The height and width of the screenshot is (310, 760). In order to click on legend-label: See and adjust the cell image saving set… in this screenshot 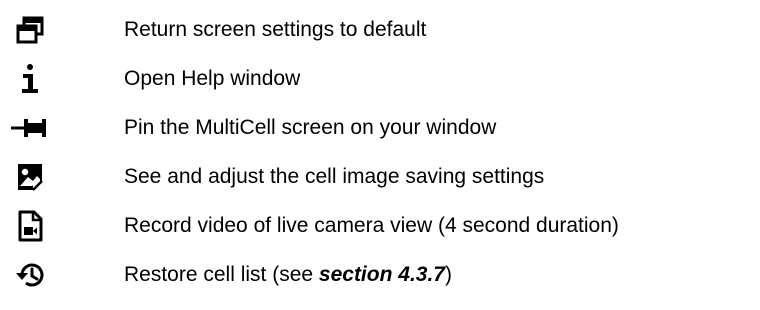, I will do `click(334, 176)`.